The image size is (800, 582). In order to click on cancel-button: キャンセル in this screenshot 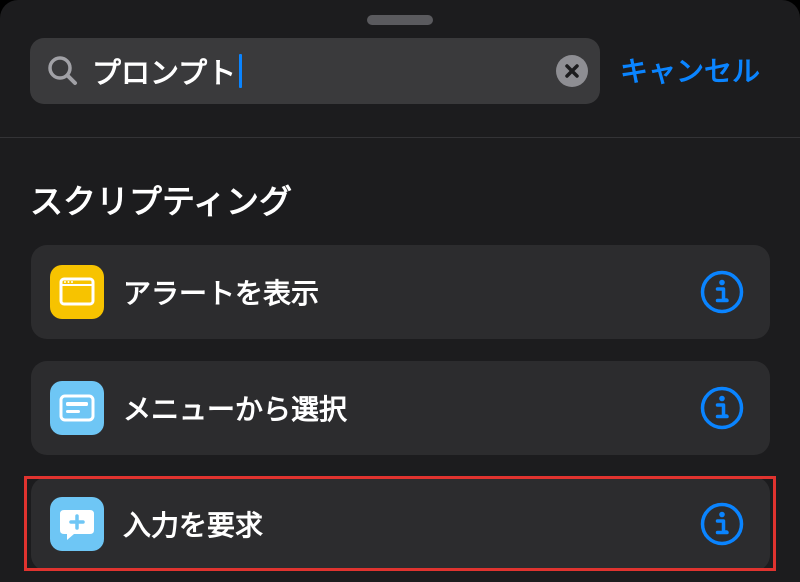, I will do `click(700, 70)`.